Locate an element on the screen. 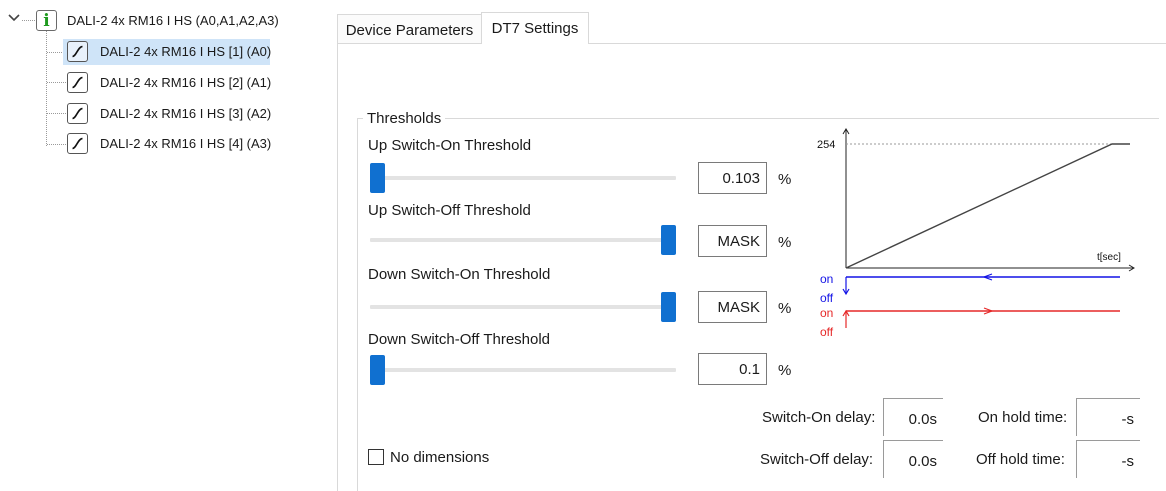  up-off-label: off is located at coordinates (827, 298).